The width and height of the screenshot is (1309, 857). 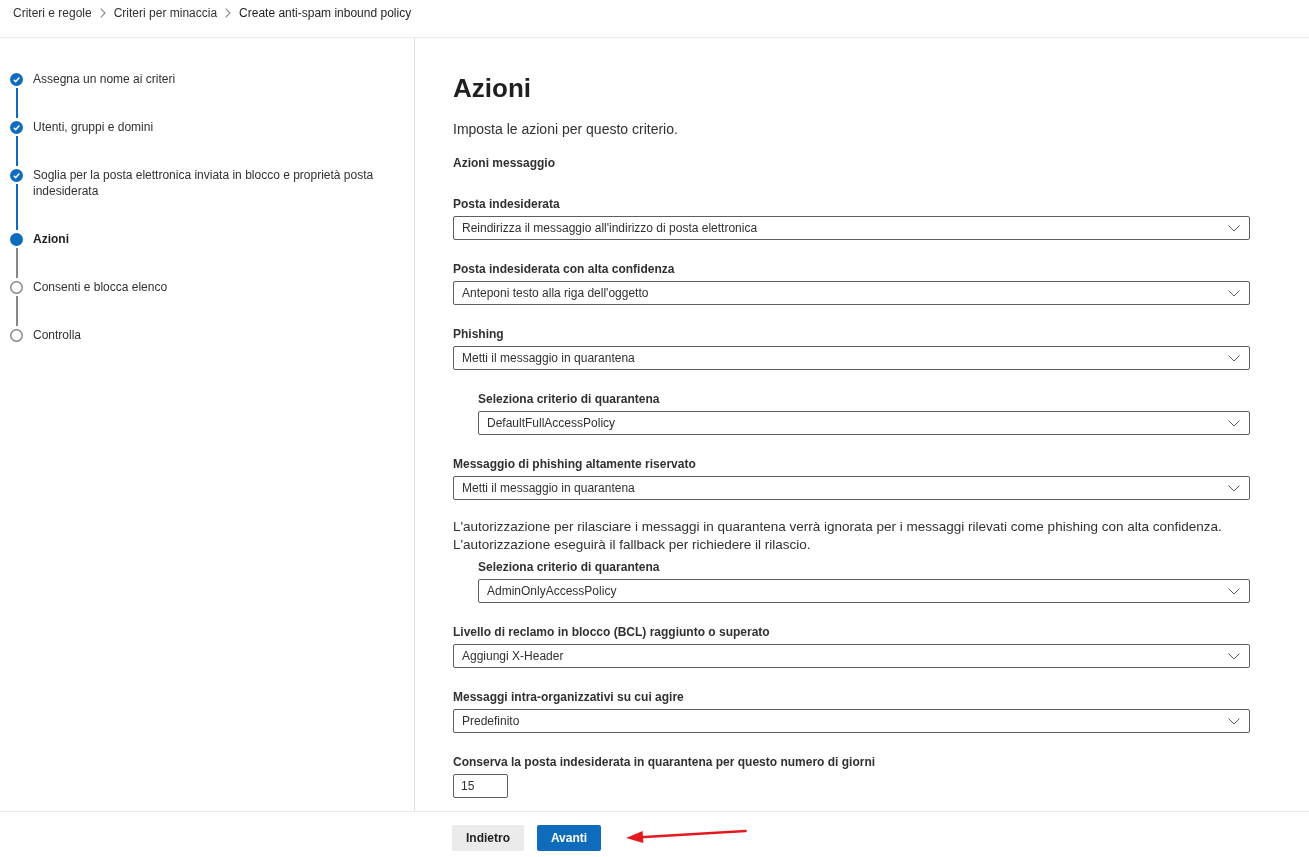 I want to click on back-button: Indietro, so click(x=488, y=838).